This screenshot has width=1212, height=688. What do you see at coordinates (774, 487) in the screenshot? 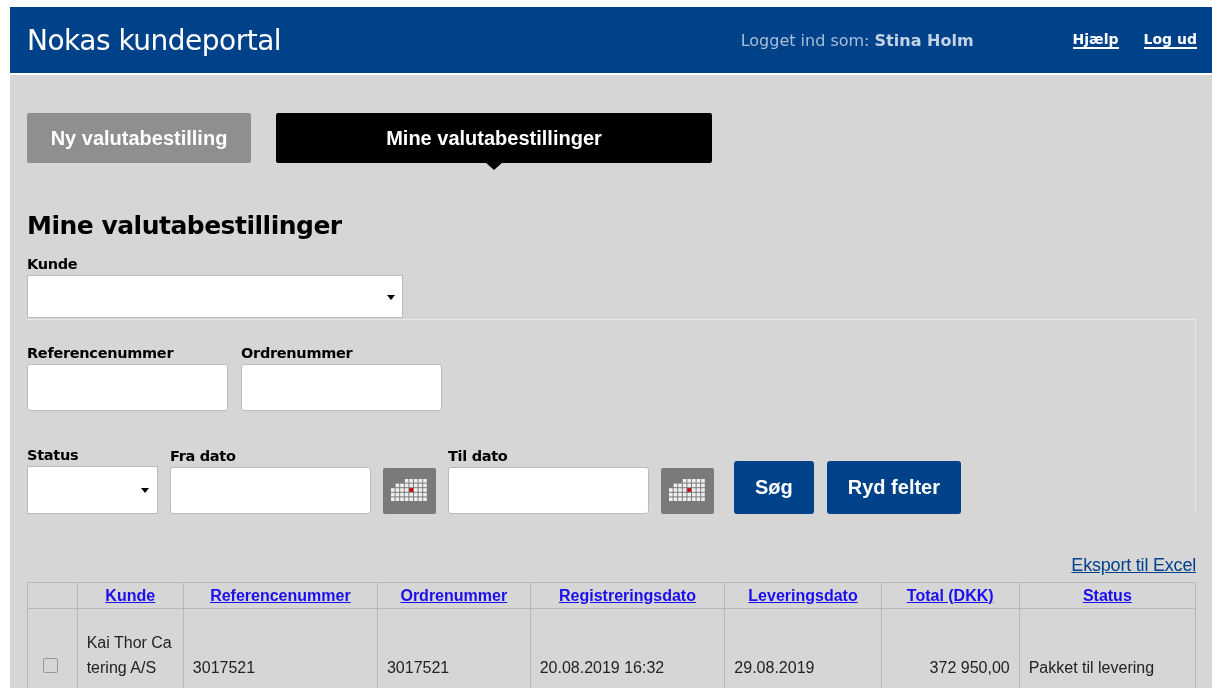
I see `action-button: Søg` at bounding box center [774, 487].